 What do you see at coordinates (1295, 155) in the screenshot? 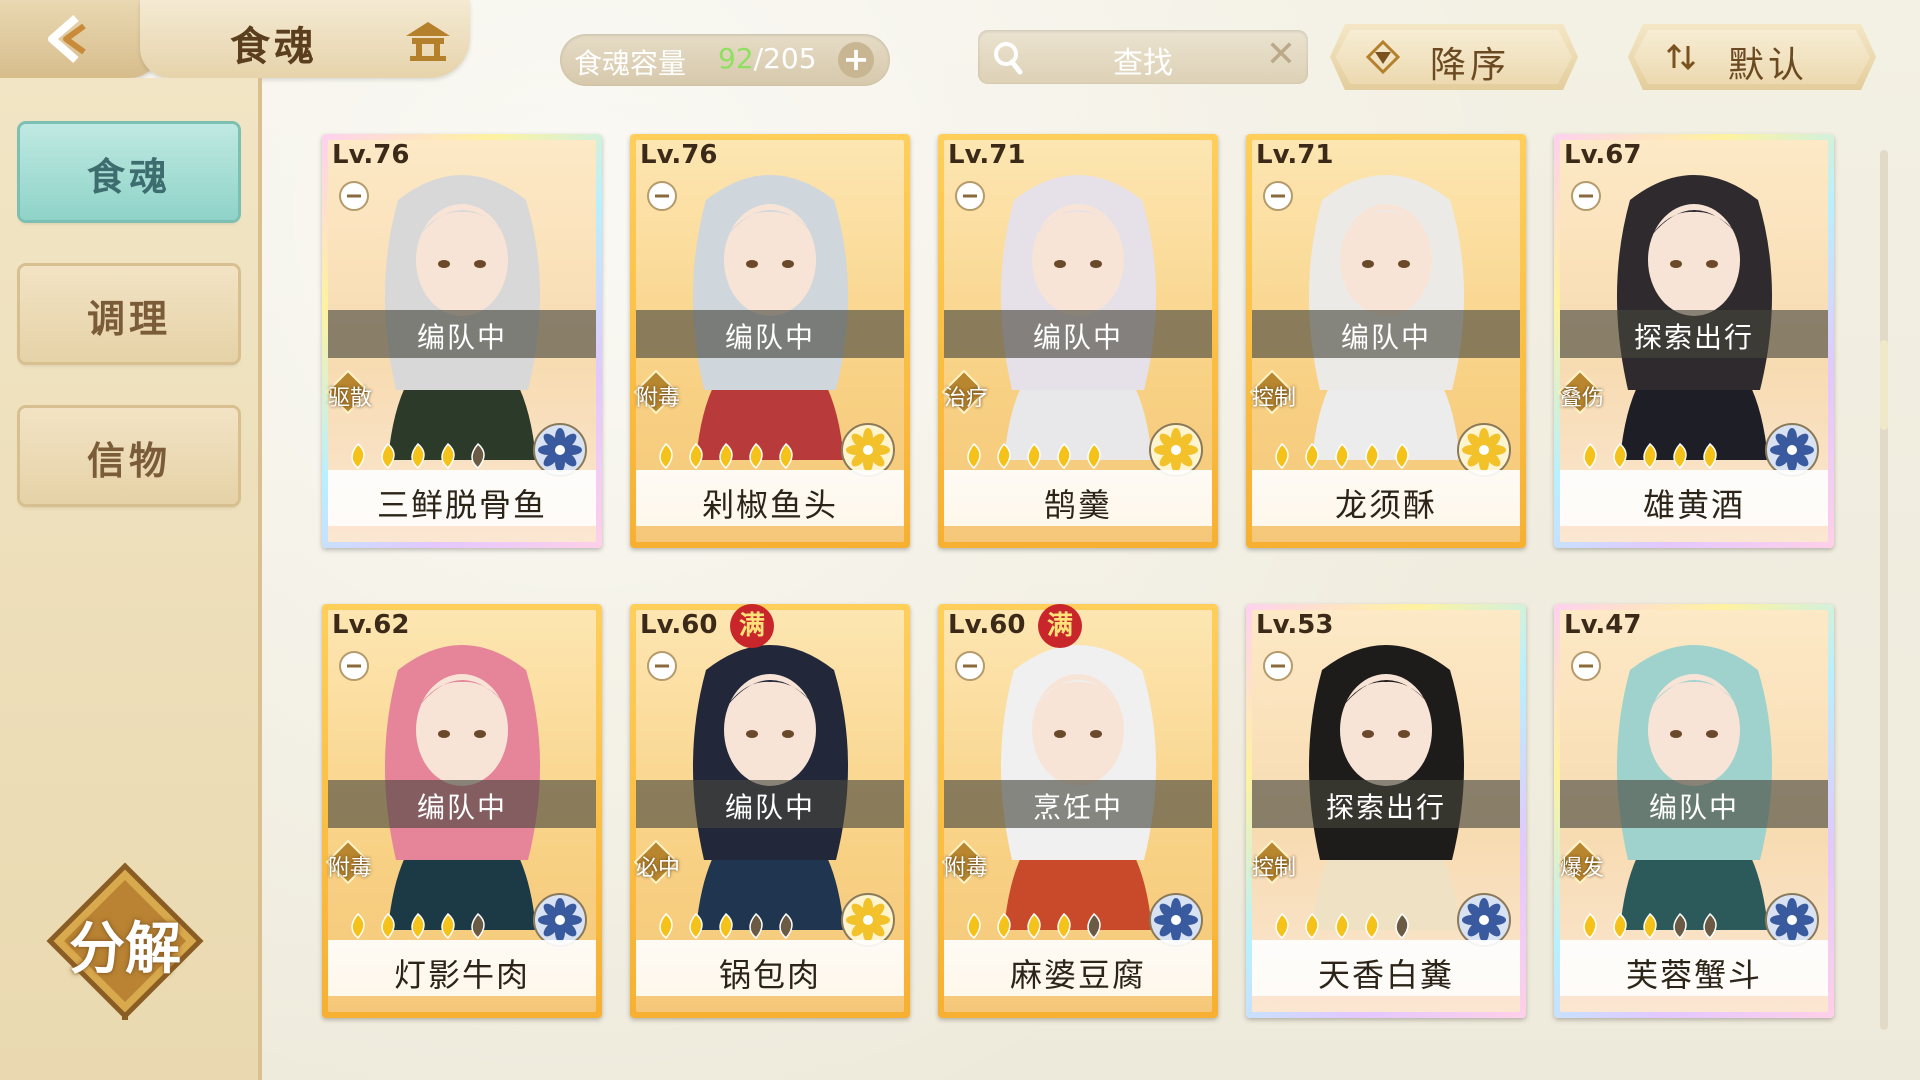
I see `card-level: Lv.71` at bounding box center [1295, 155].